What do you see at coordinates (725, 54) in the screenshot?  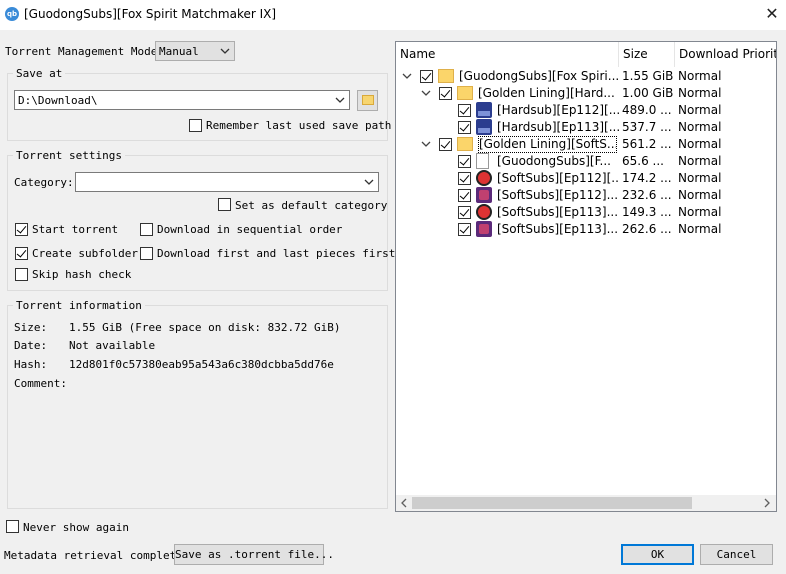 I see `column-header-priority: Download Priorit` at bounding box center [725, 54].